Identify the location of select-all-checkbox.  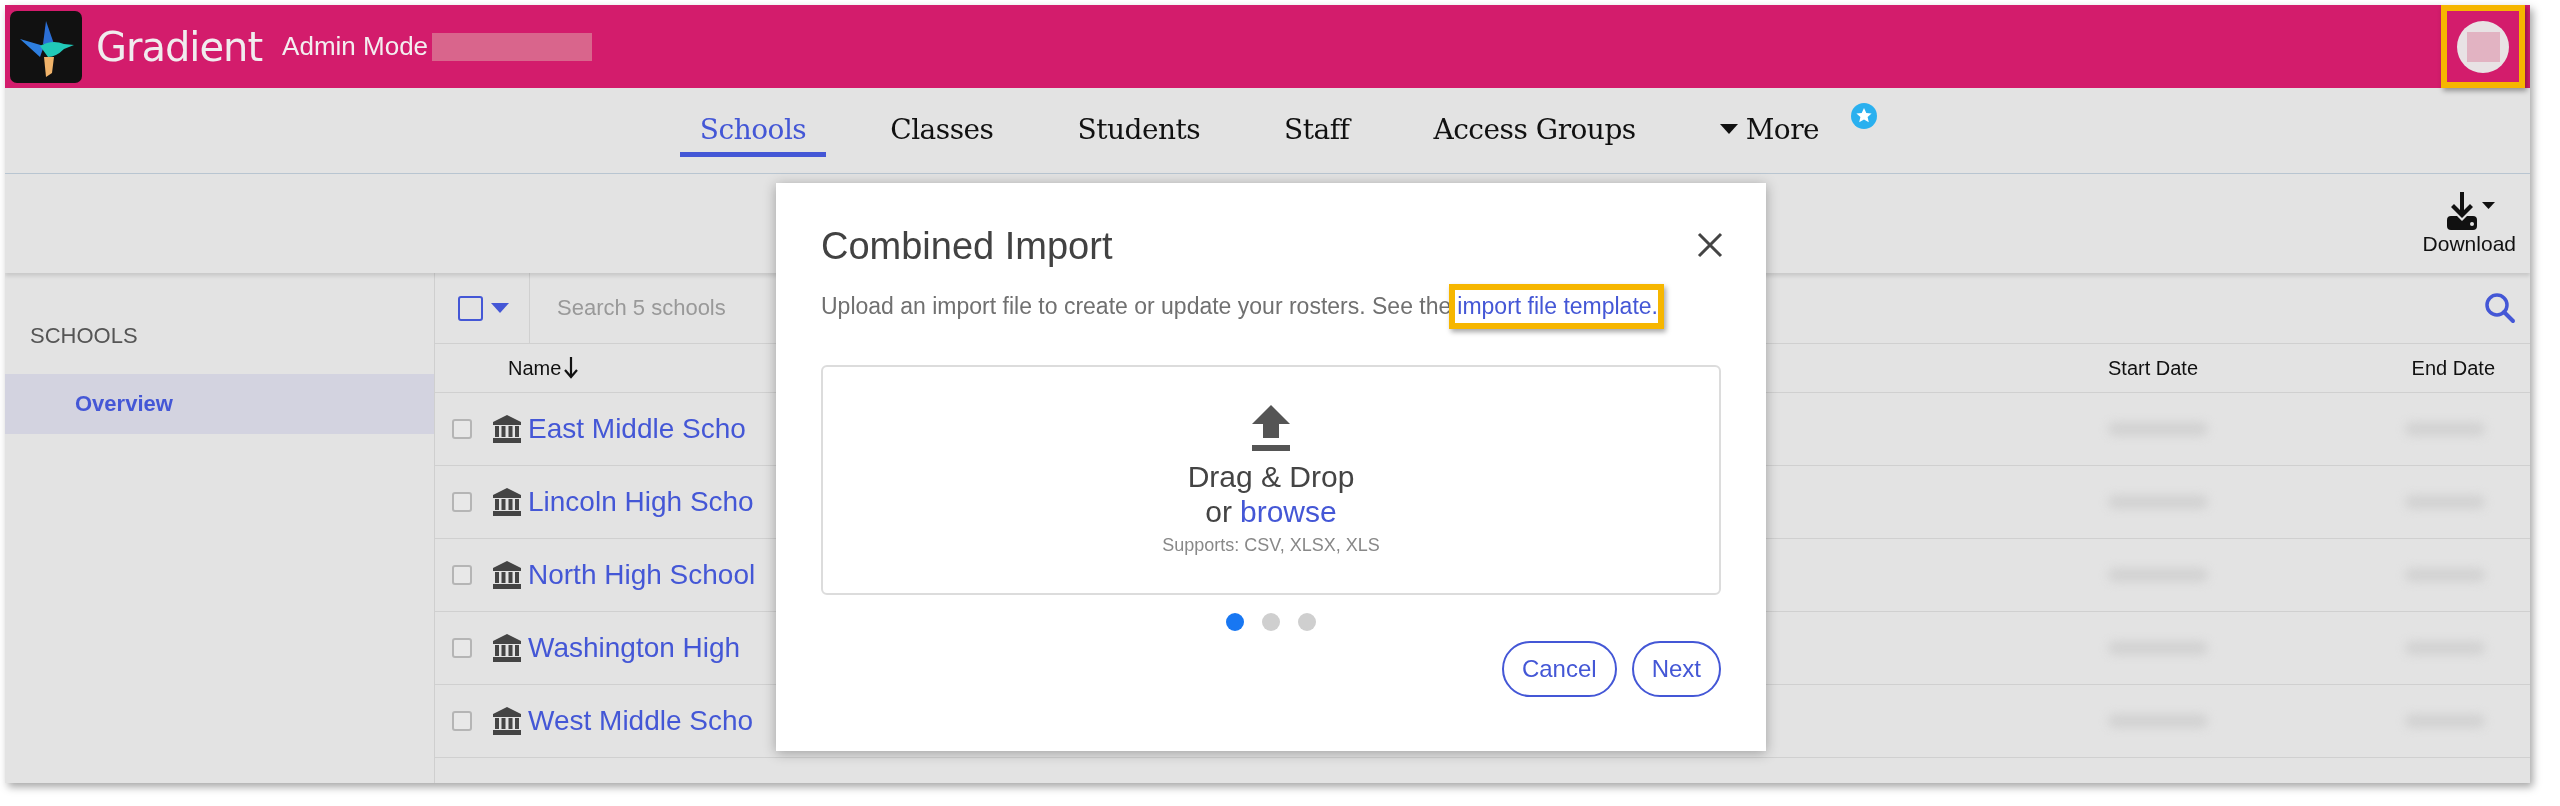
(470, 308).